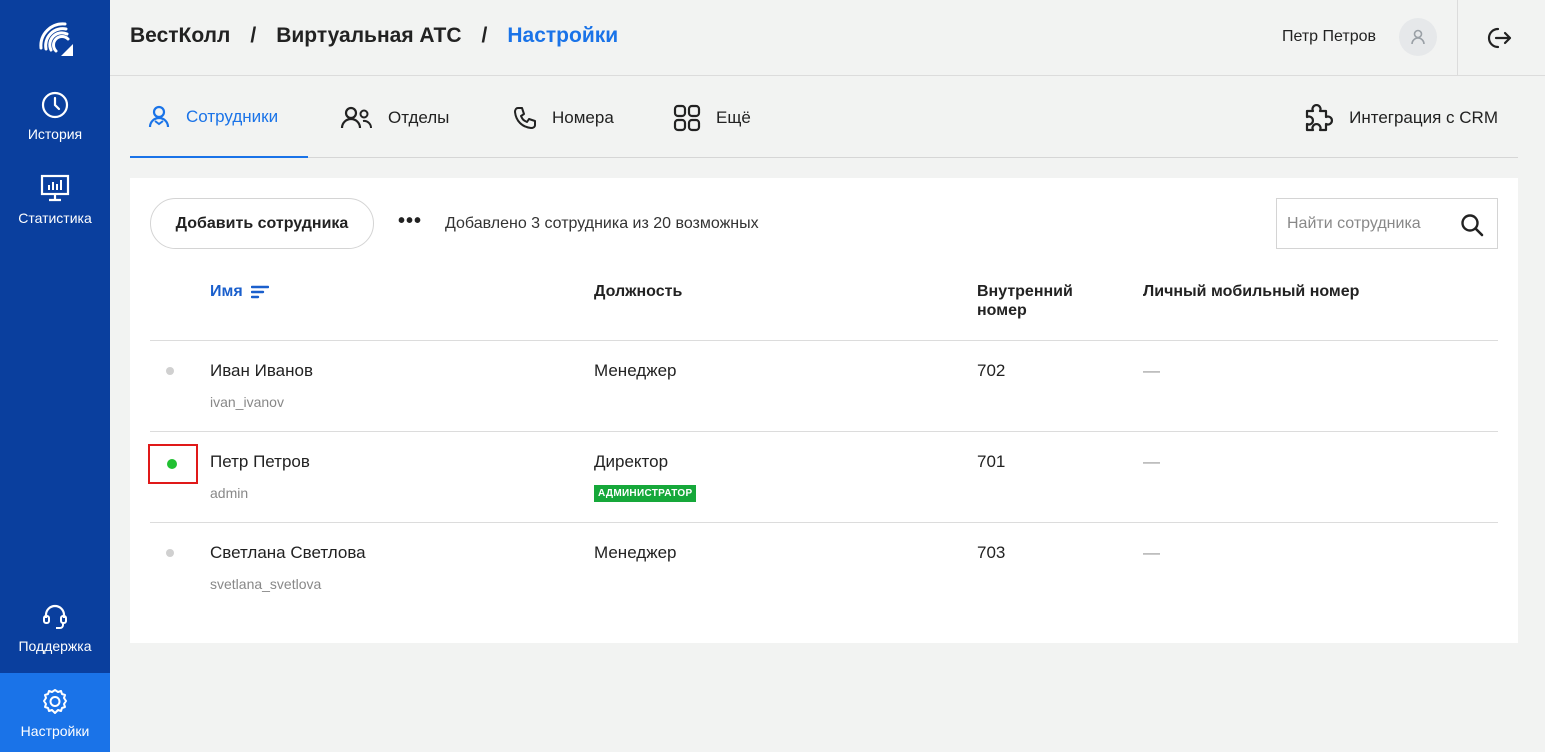  I want to click on employee-name: Светлана Светлова, so click(288, 553).